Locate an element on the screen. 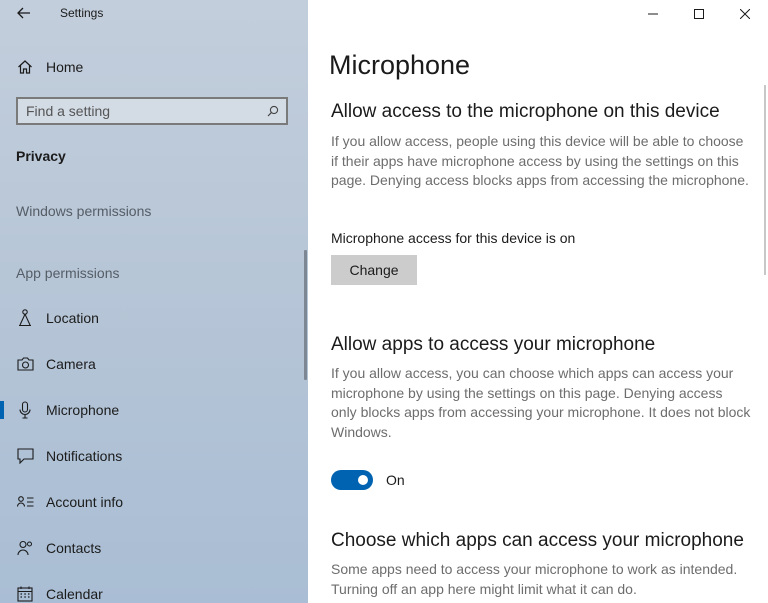 The height and width of the screenshot is (603, 768). sidebar-item-camera: Camera is located at coordinates (150, 364).